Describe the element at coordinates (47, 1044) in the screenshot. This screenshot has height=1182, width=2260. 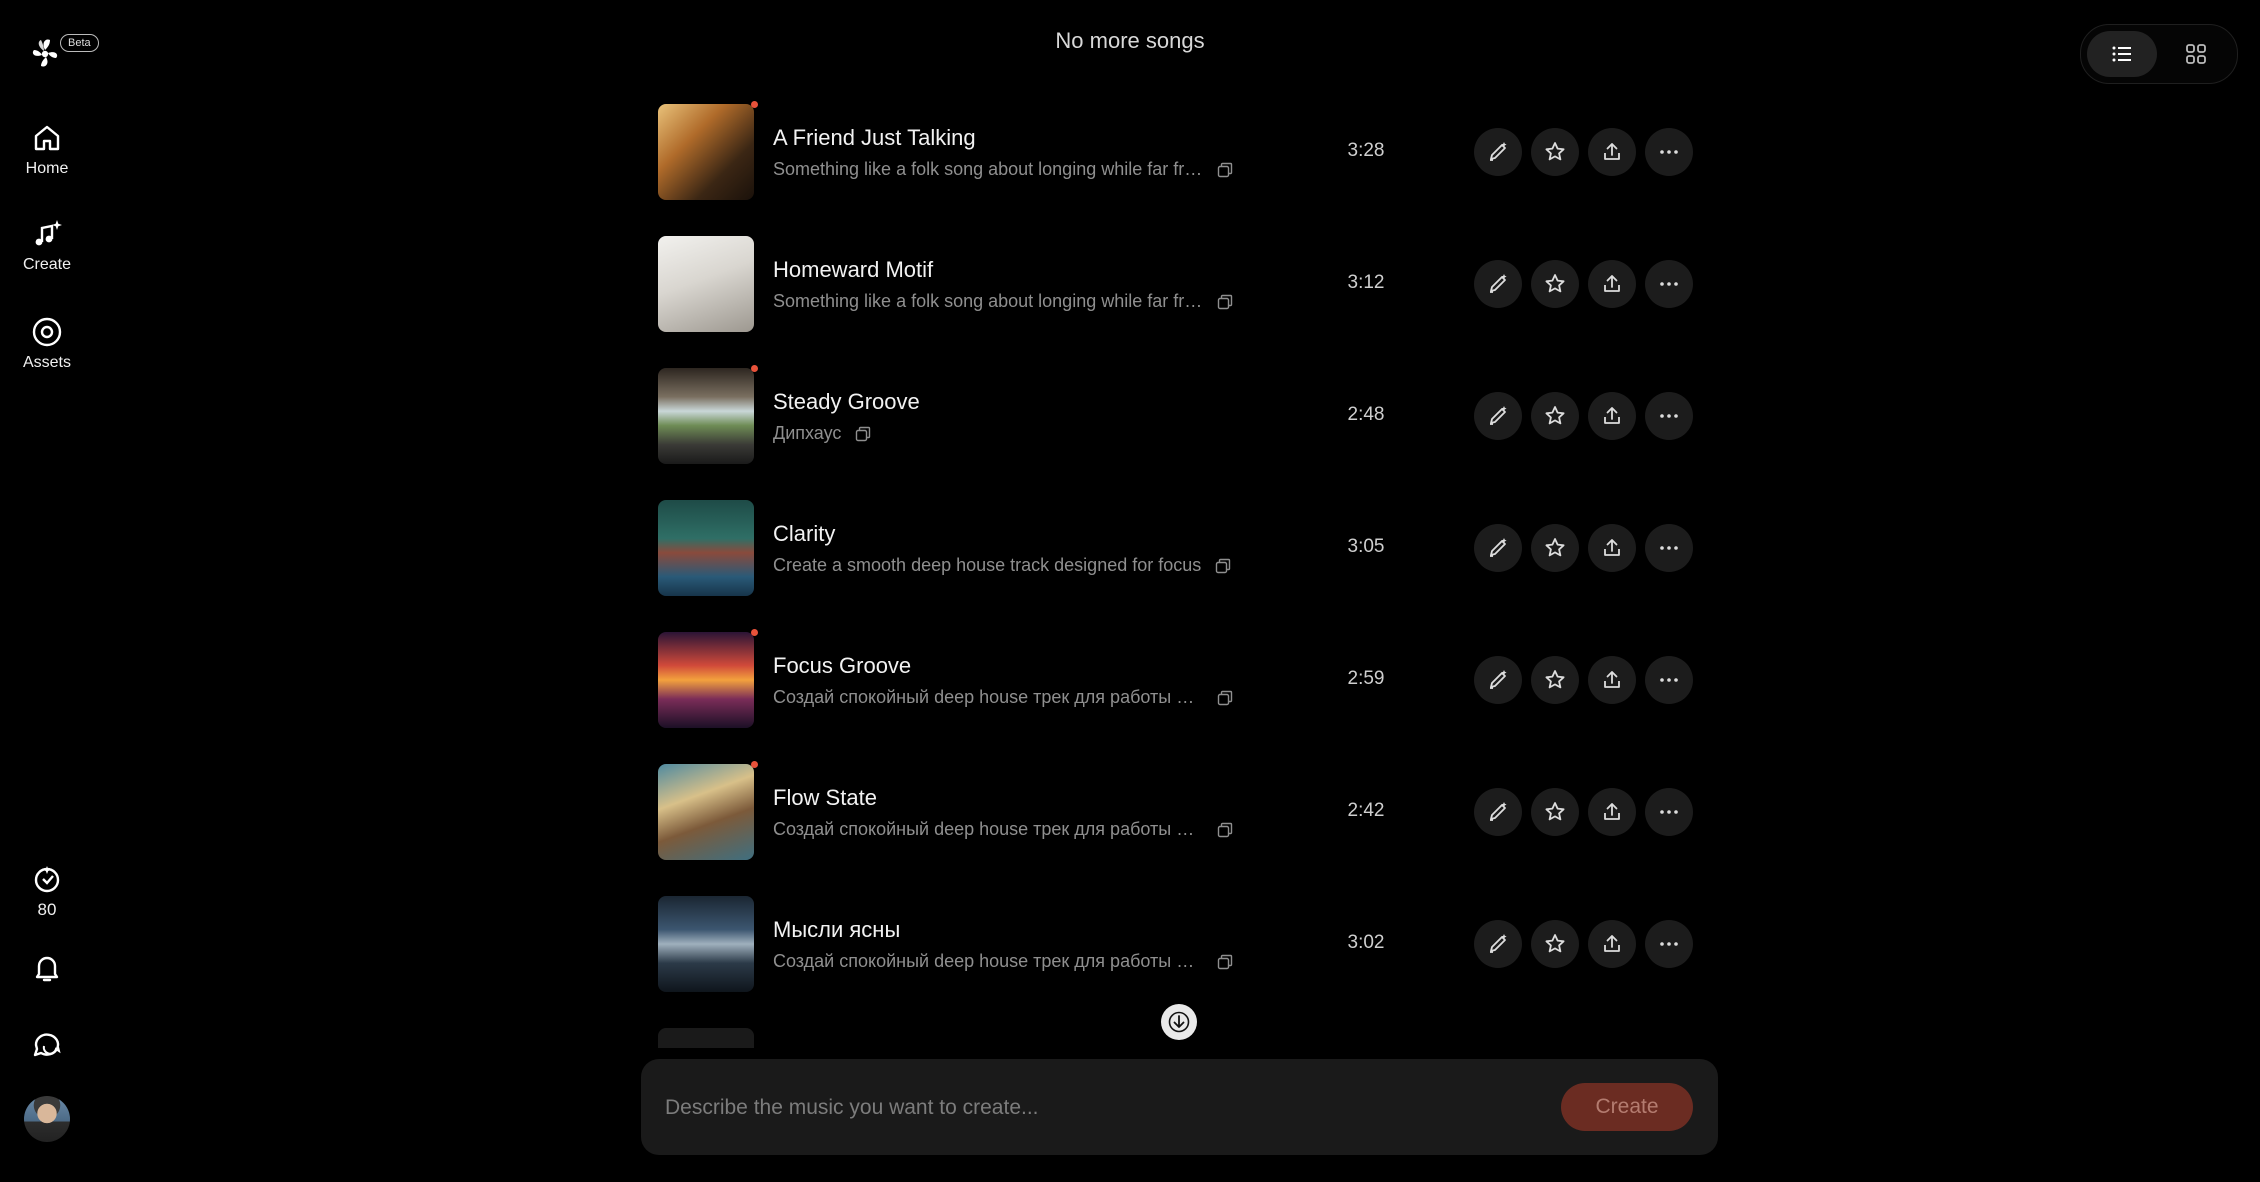
I see `chat-button` at that location.